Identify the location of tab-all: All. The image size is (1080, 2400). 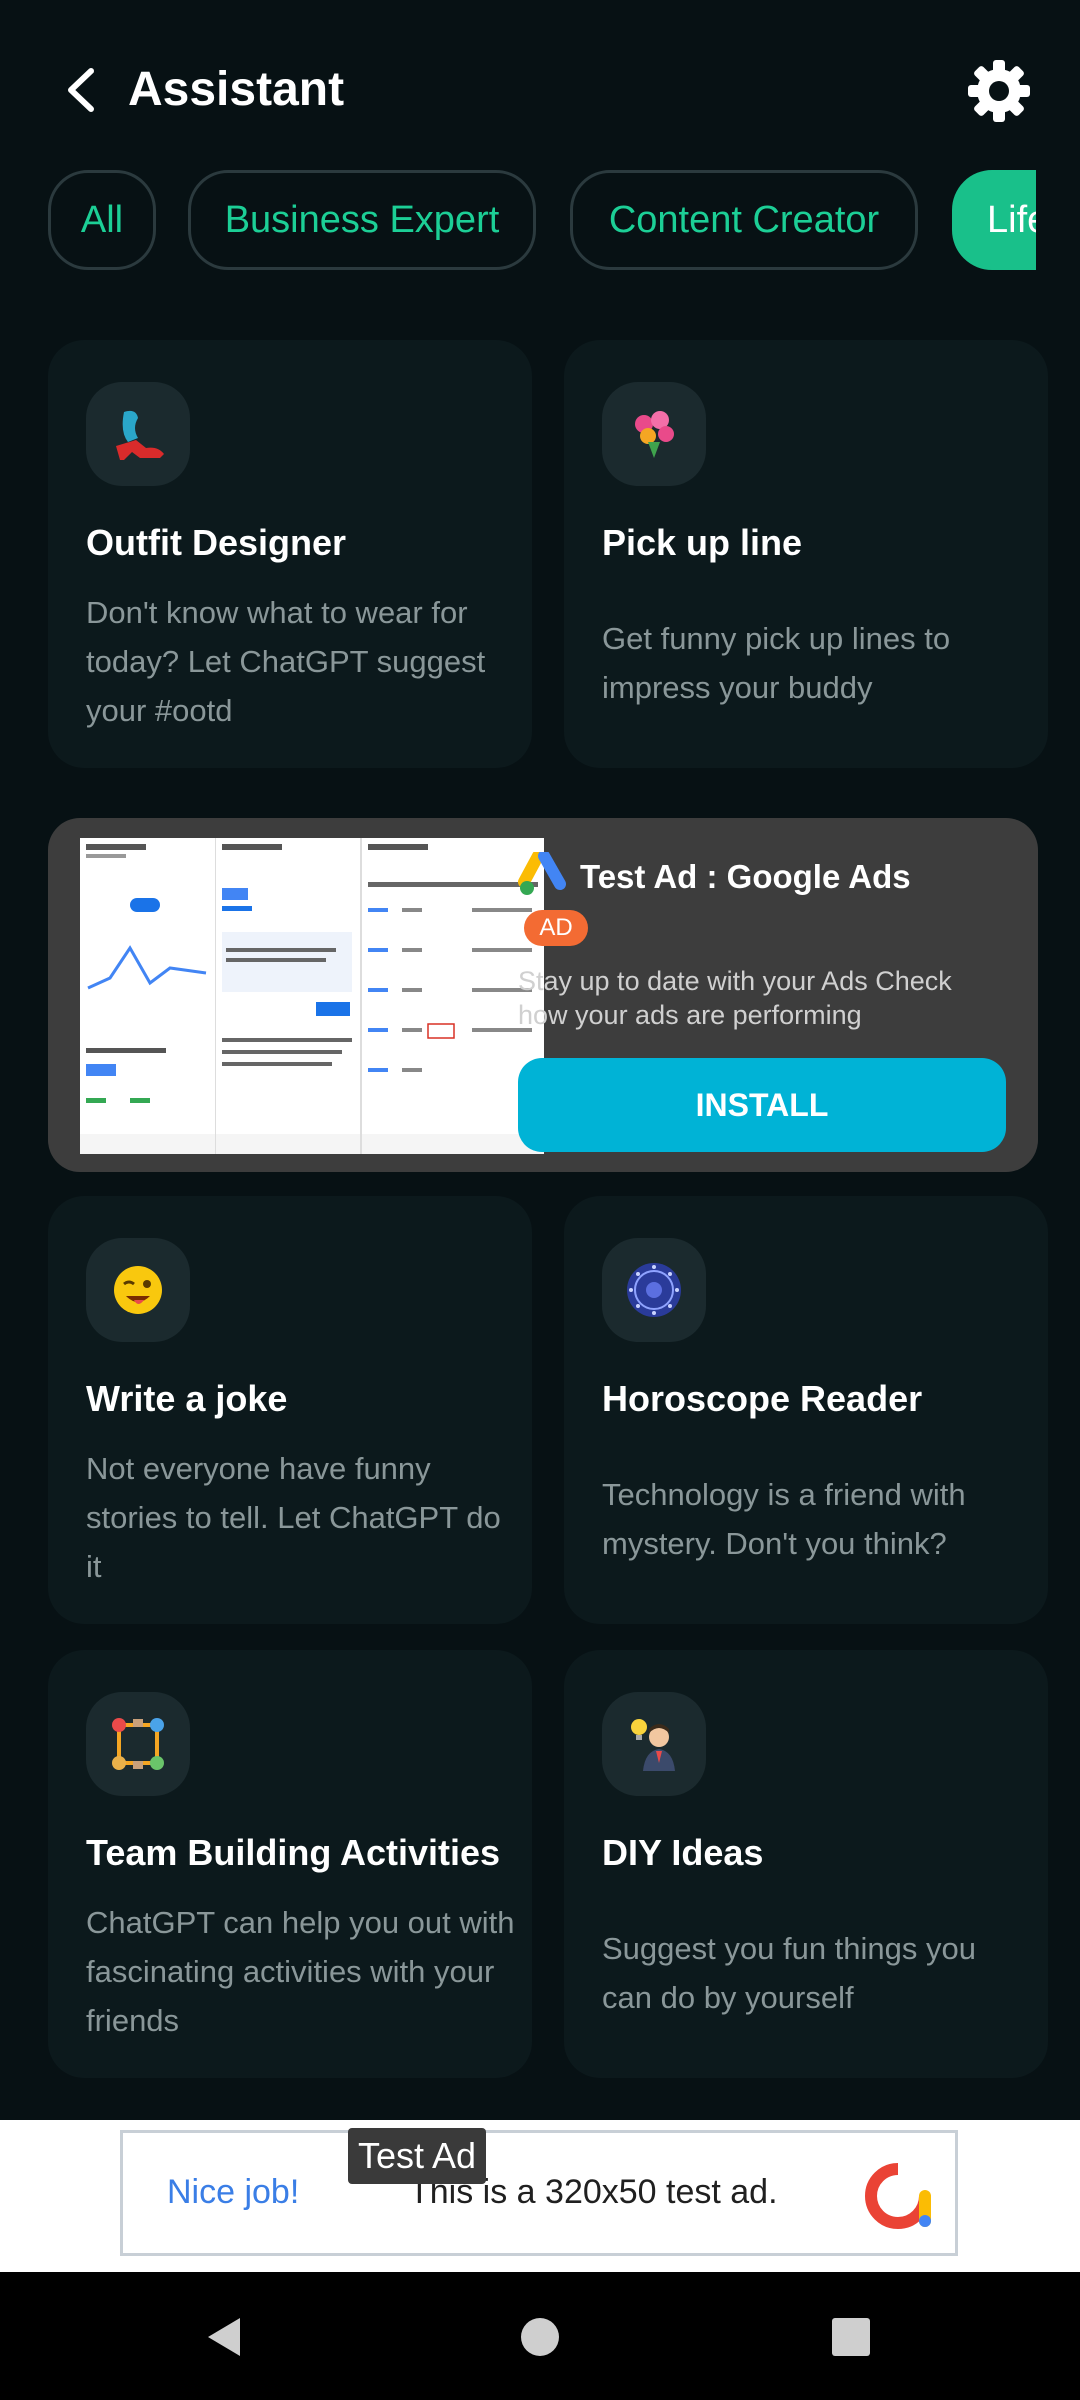
(102, 220).